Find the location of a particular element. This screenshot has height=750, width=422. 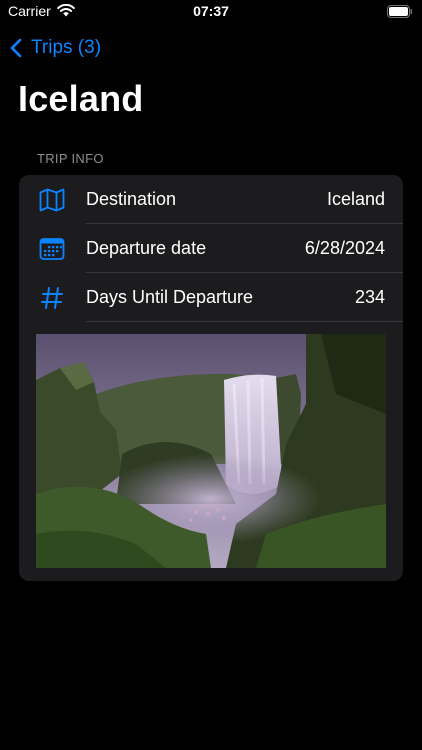

days-until-departure-value: 234 is located at coordinates (369, 297).